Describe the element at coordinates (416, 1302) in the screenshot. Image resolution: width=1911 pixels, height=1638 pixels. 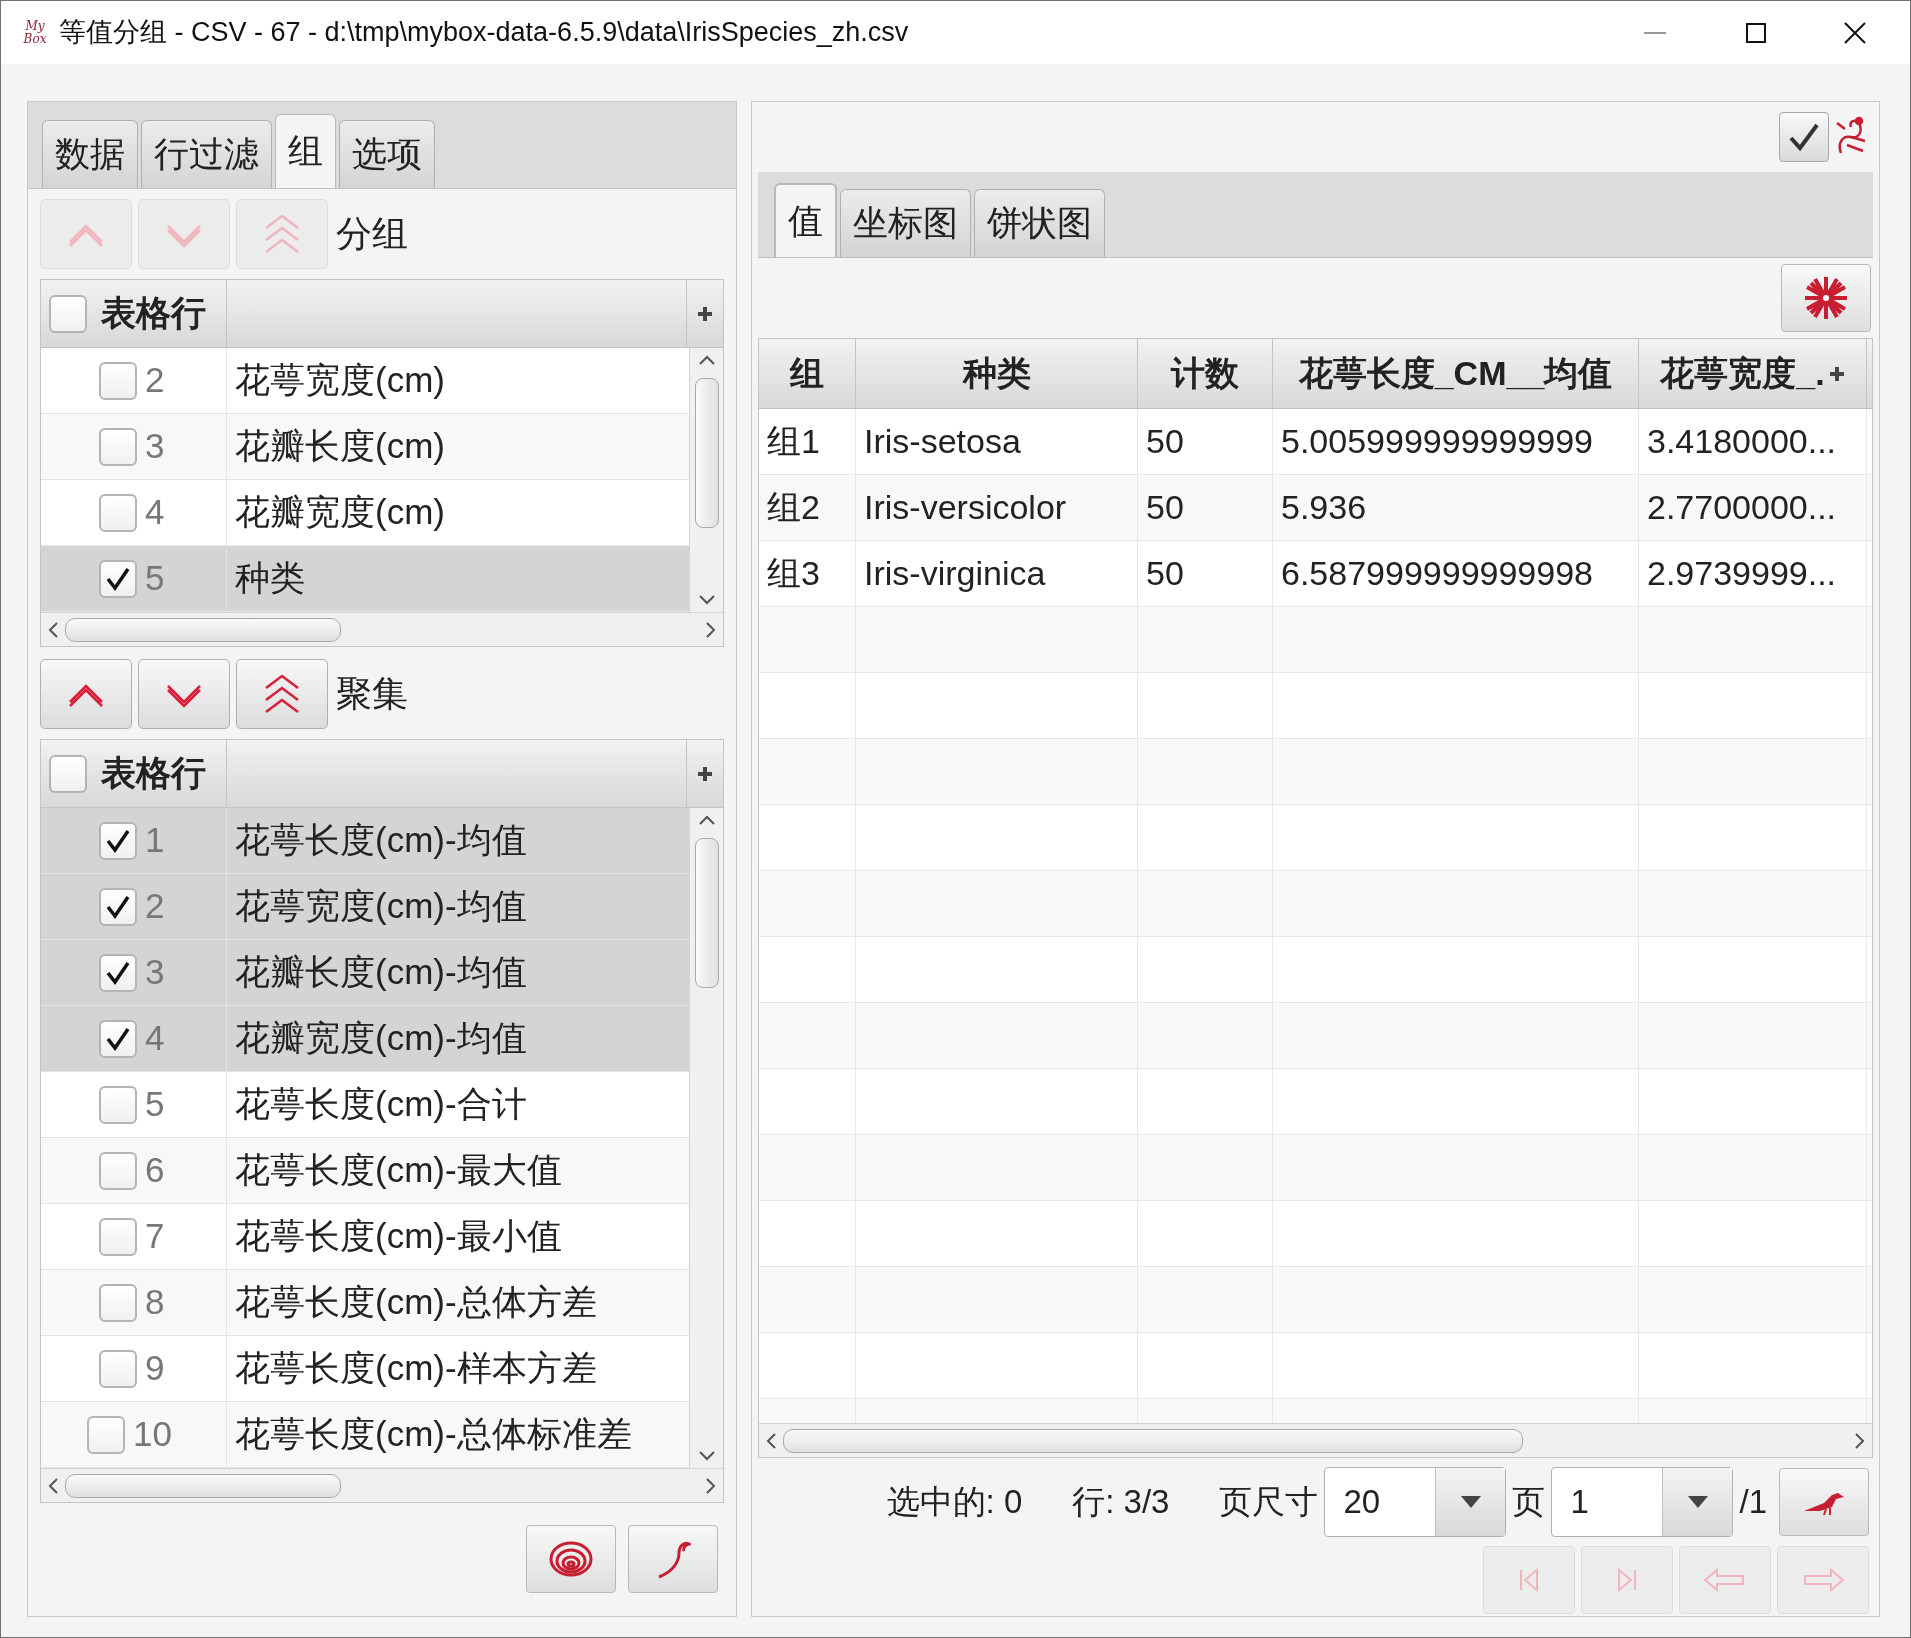
I see `table-cell-text: 花萼长度(cm)-总体方差` at that location.